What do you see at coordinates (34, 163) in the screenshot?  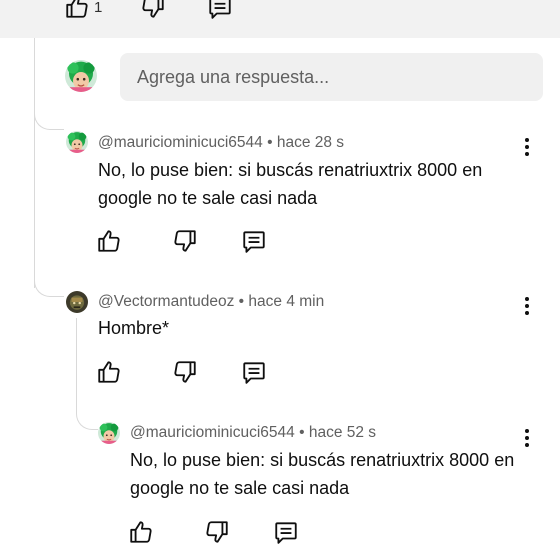 I see `thread-line` at bounding box center [34, 163].